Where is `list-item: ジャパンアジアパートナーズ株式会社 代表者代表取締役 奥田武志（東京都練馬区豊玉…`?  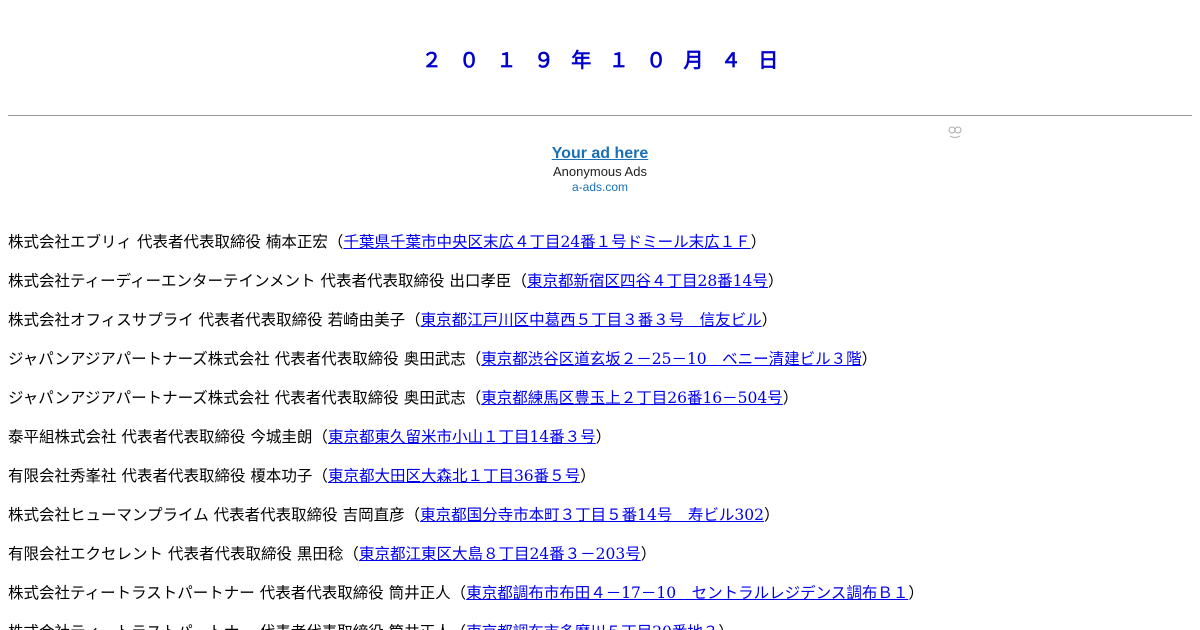 list-item: ジャパンアジアパートナーズ株式会社 代表者代表取締役 奥田武志（東京都練馬区豊玉… is located at coordinates (403, 398).